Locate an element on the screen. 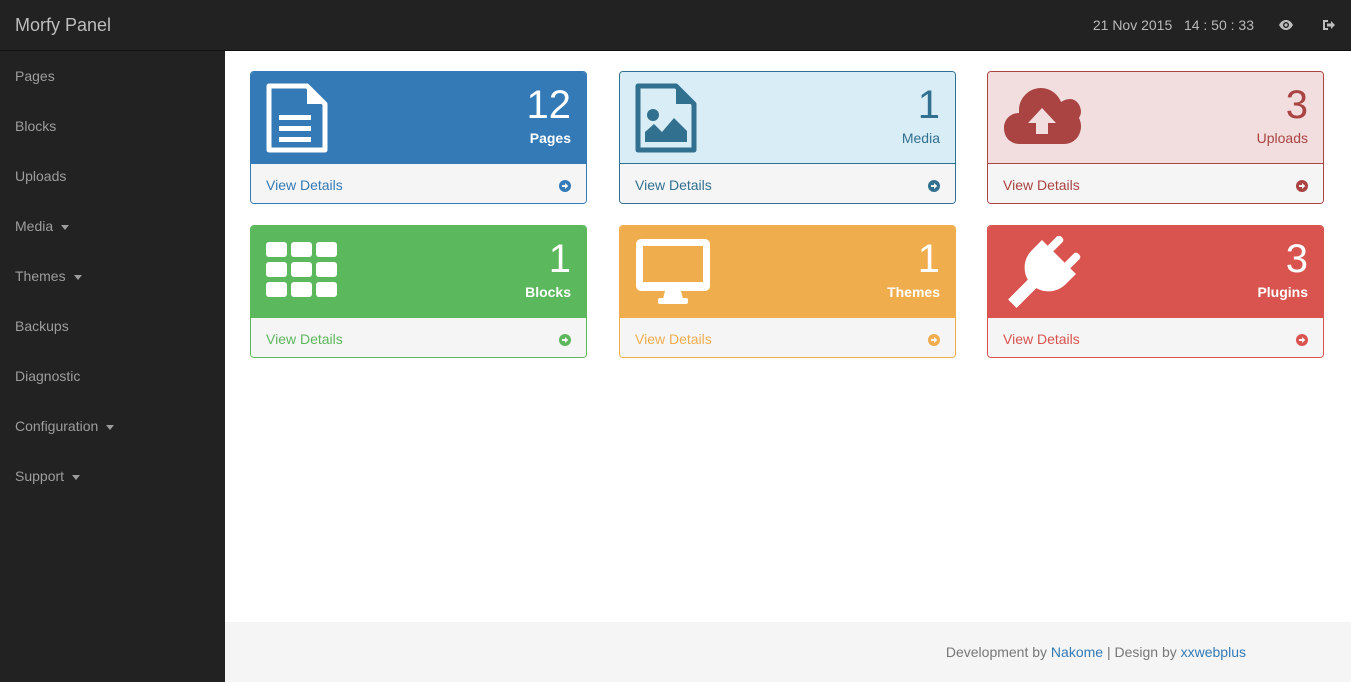 The height and width of the screenshot is (682, 1351). sidebar-item-label: Media is located at coordinates (34, 226).